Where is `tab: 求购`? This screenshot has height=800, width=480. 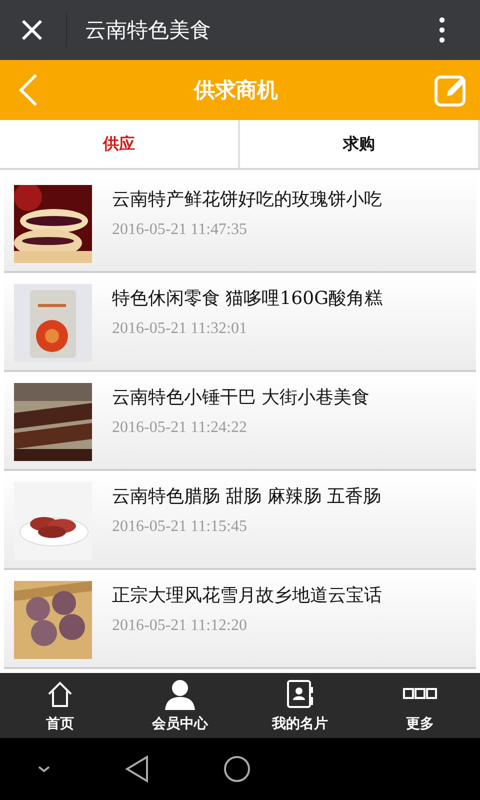 tab: 求购 is located at coordinates (360, 144).